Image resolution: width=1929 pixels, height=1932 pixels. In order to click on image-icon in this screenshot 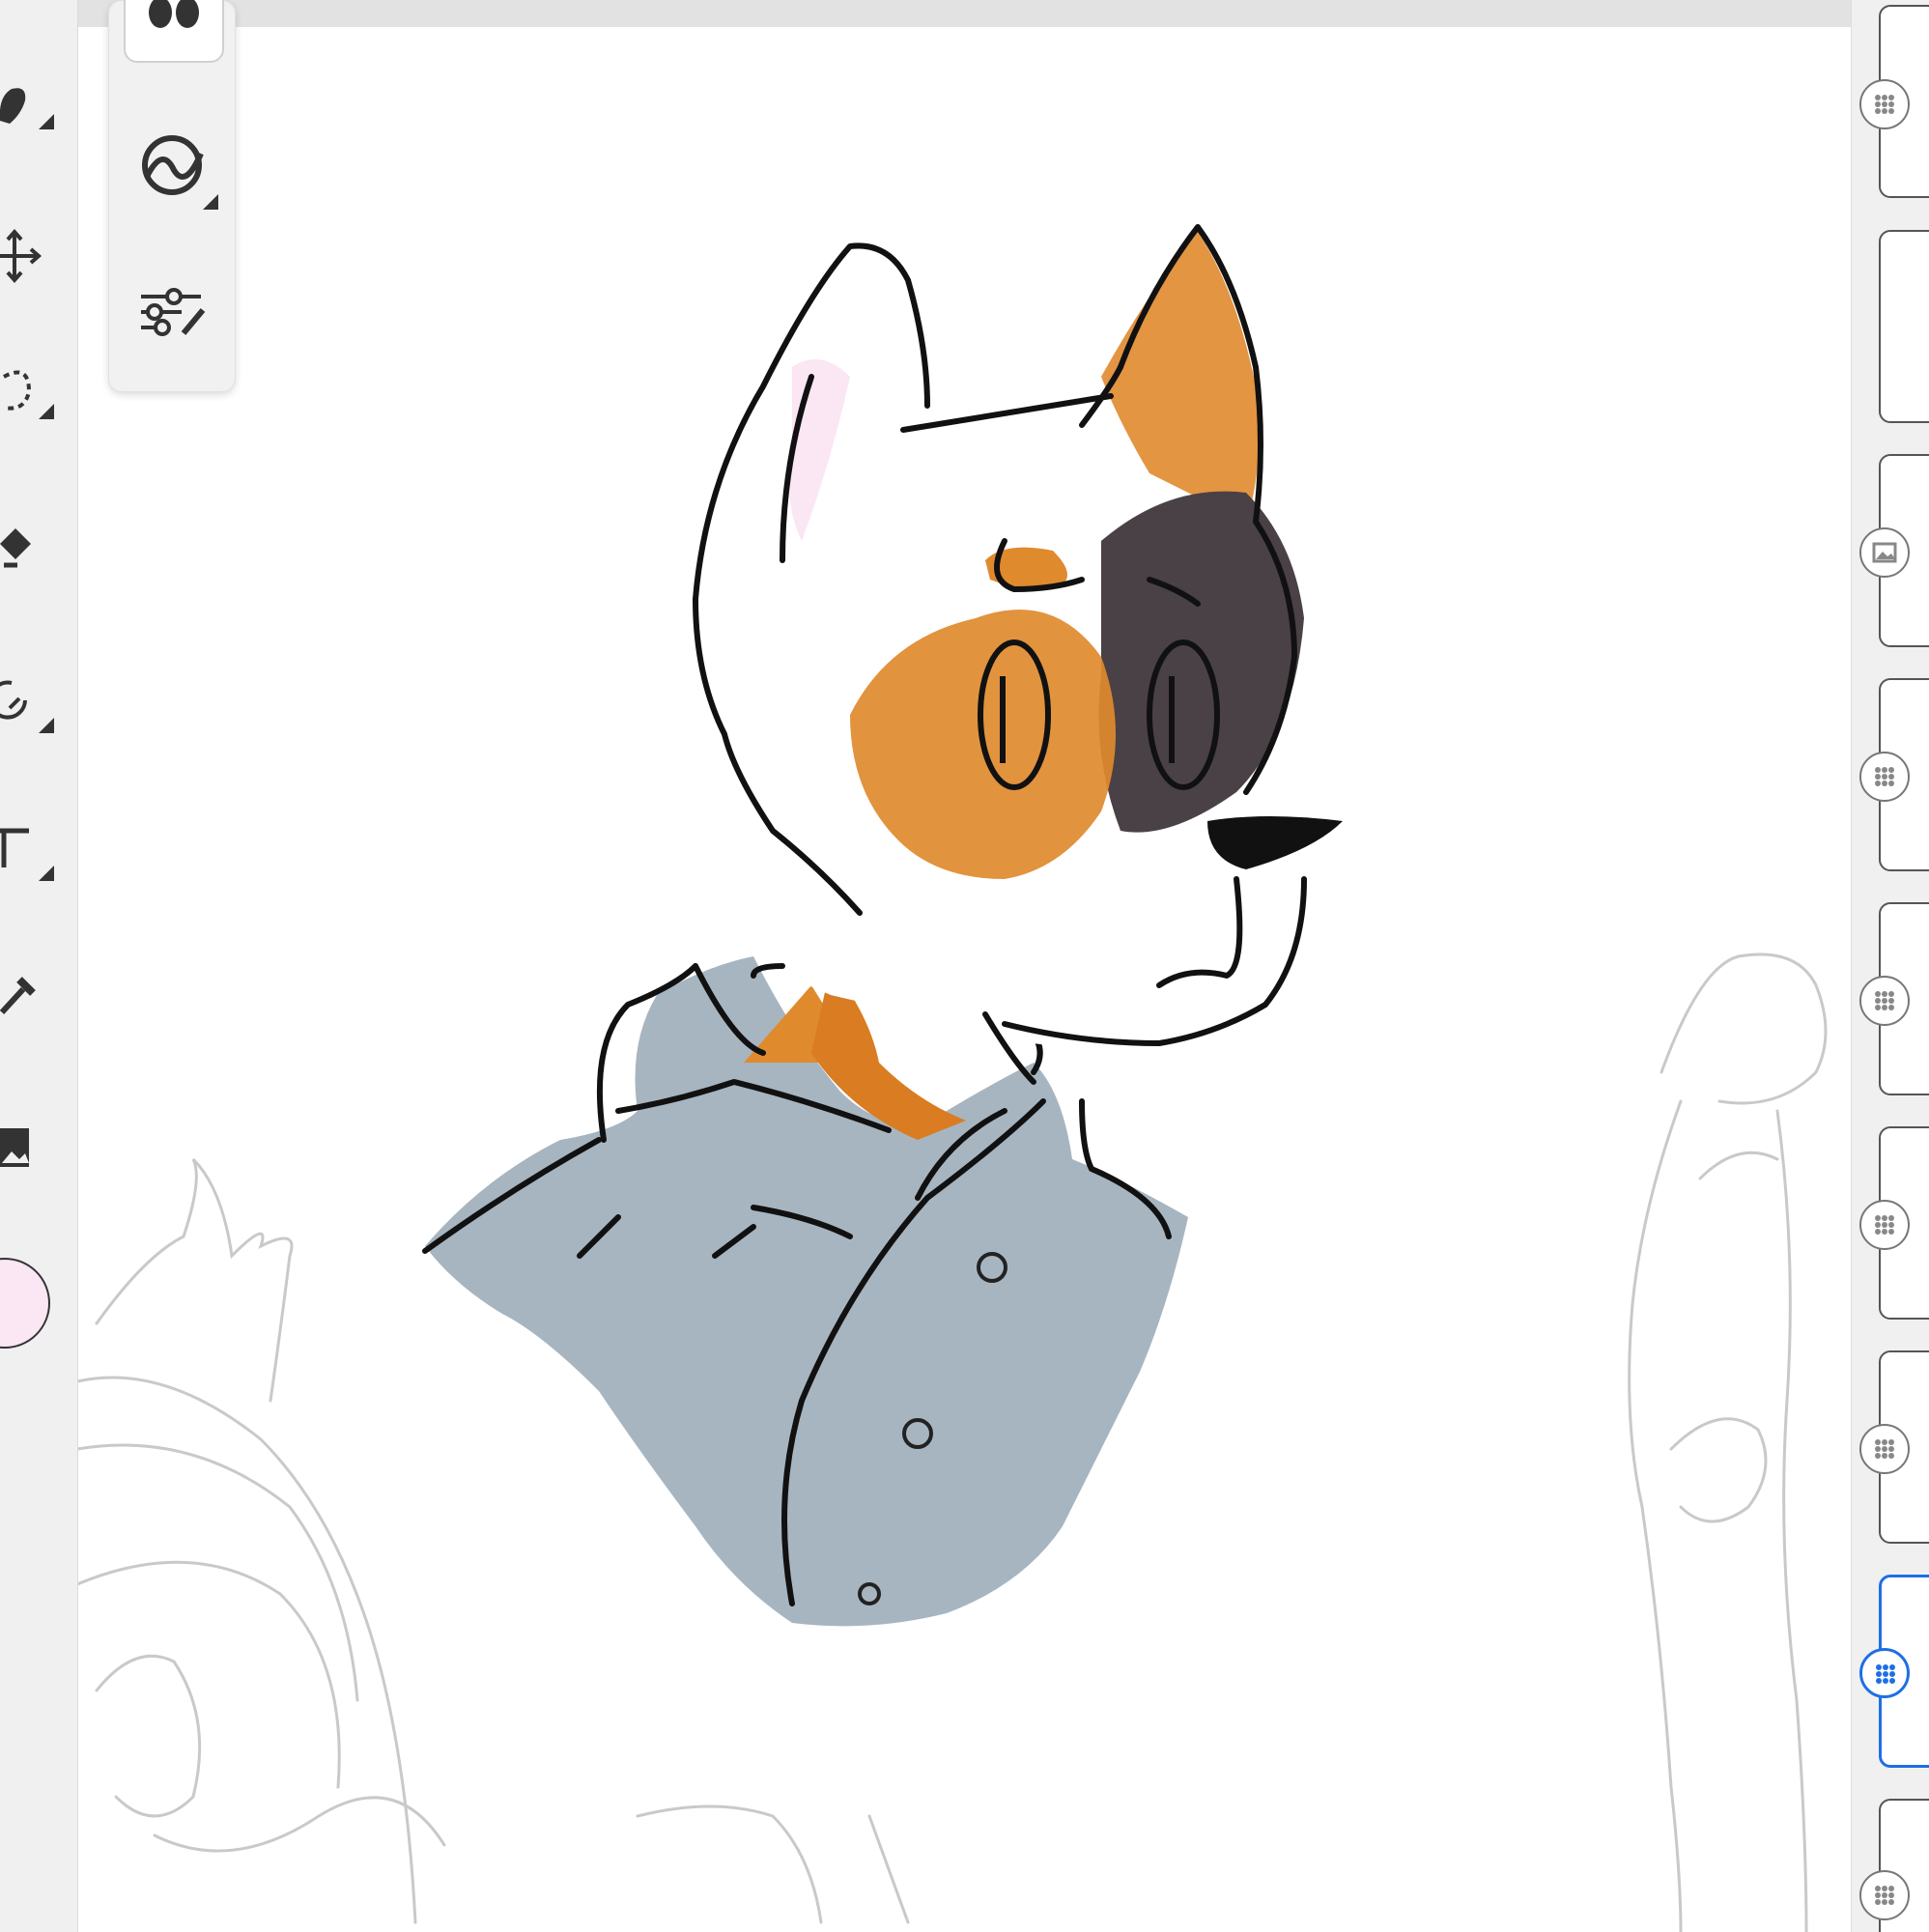, I will do `click(14, 1147)`.